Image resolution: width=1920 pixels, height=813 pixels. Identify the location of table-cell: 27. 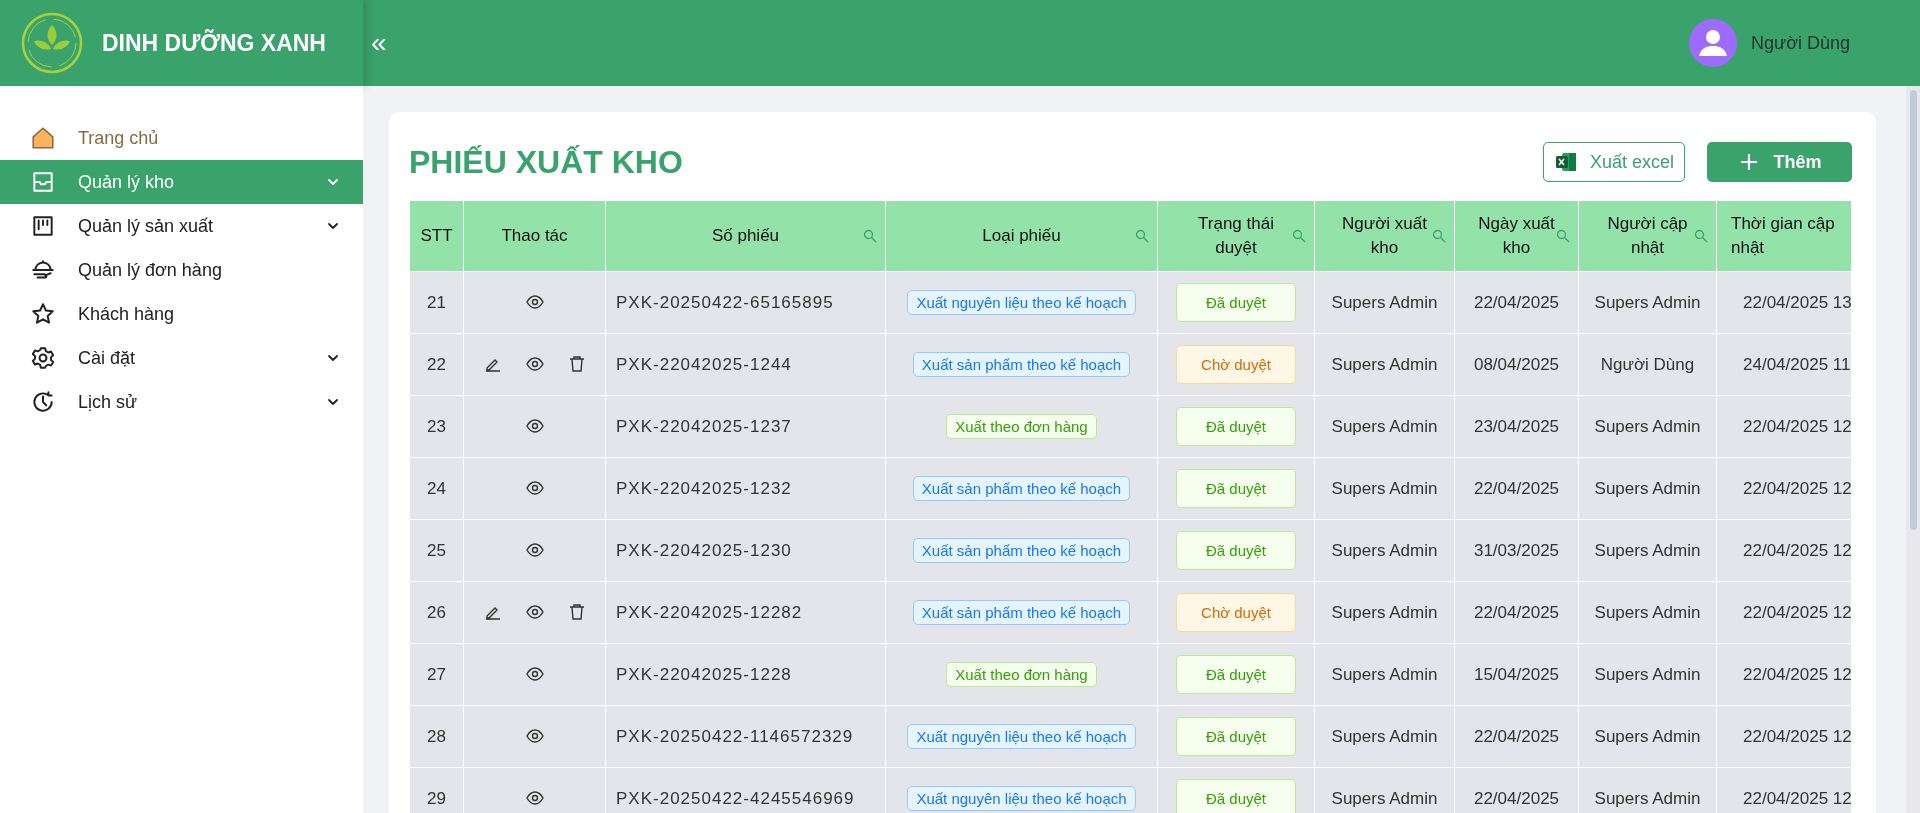
(436, 674).